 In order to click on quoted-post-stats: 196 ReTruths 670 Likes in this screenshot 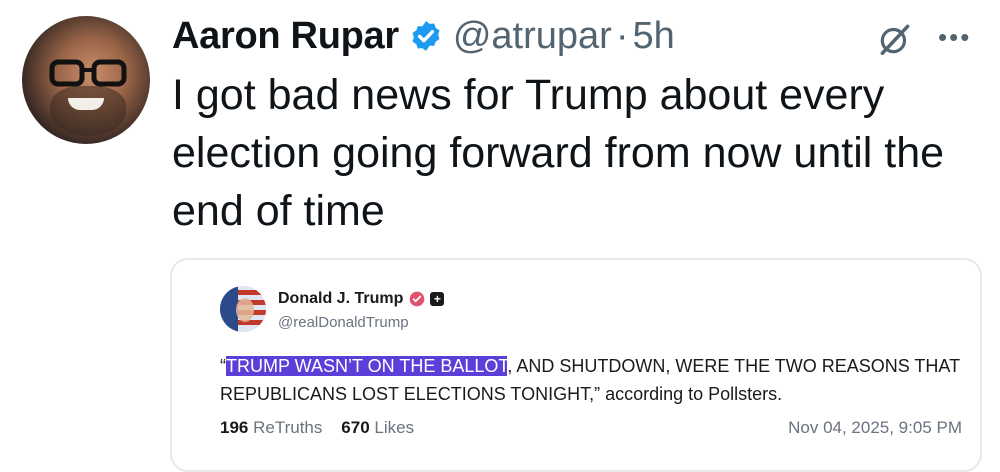, I will do `click(317, 428)`.